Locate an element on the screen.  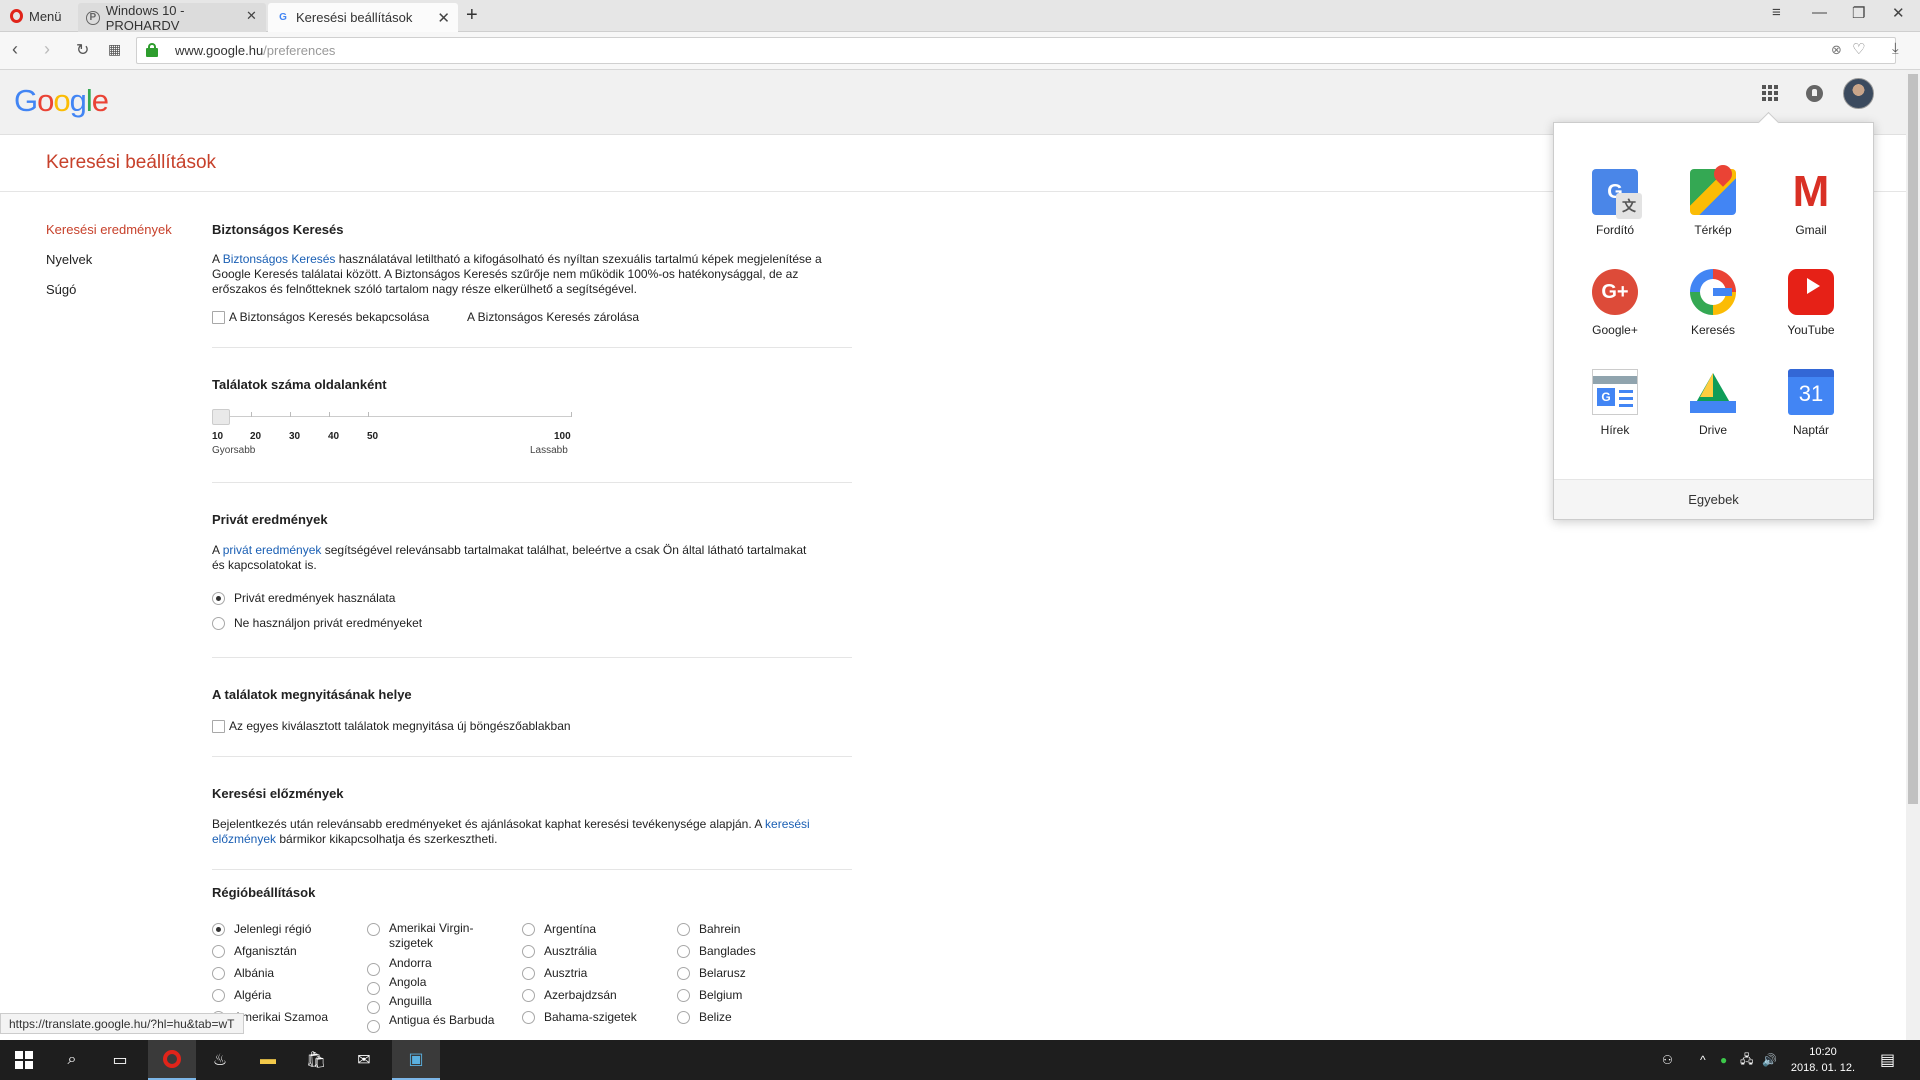
close-window-button: ✕ is located at coordinates (1898, 13).